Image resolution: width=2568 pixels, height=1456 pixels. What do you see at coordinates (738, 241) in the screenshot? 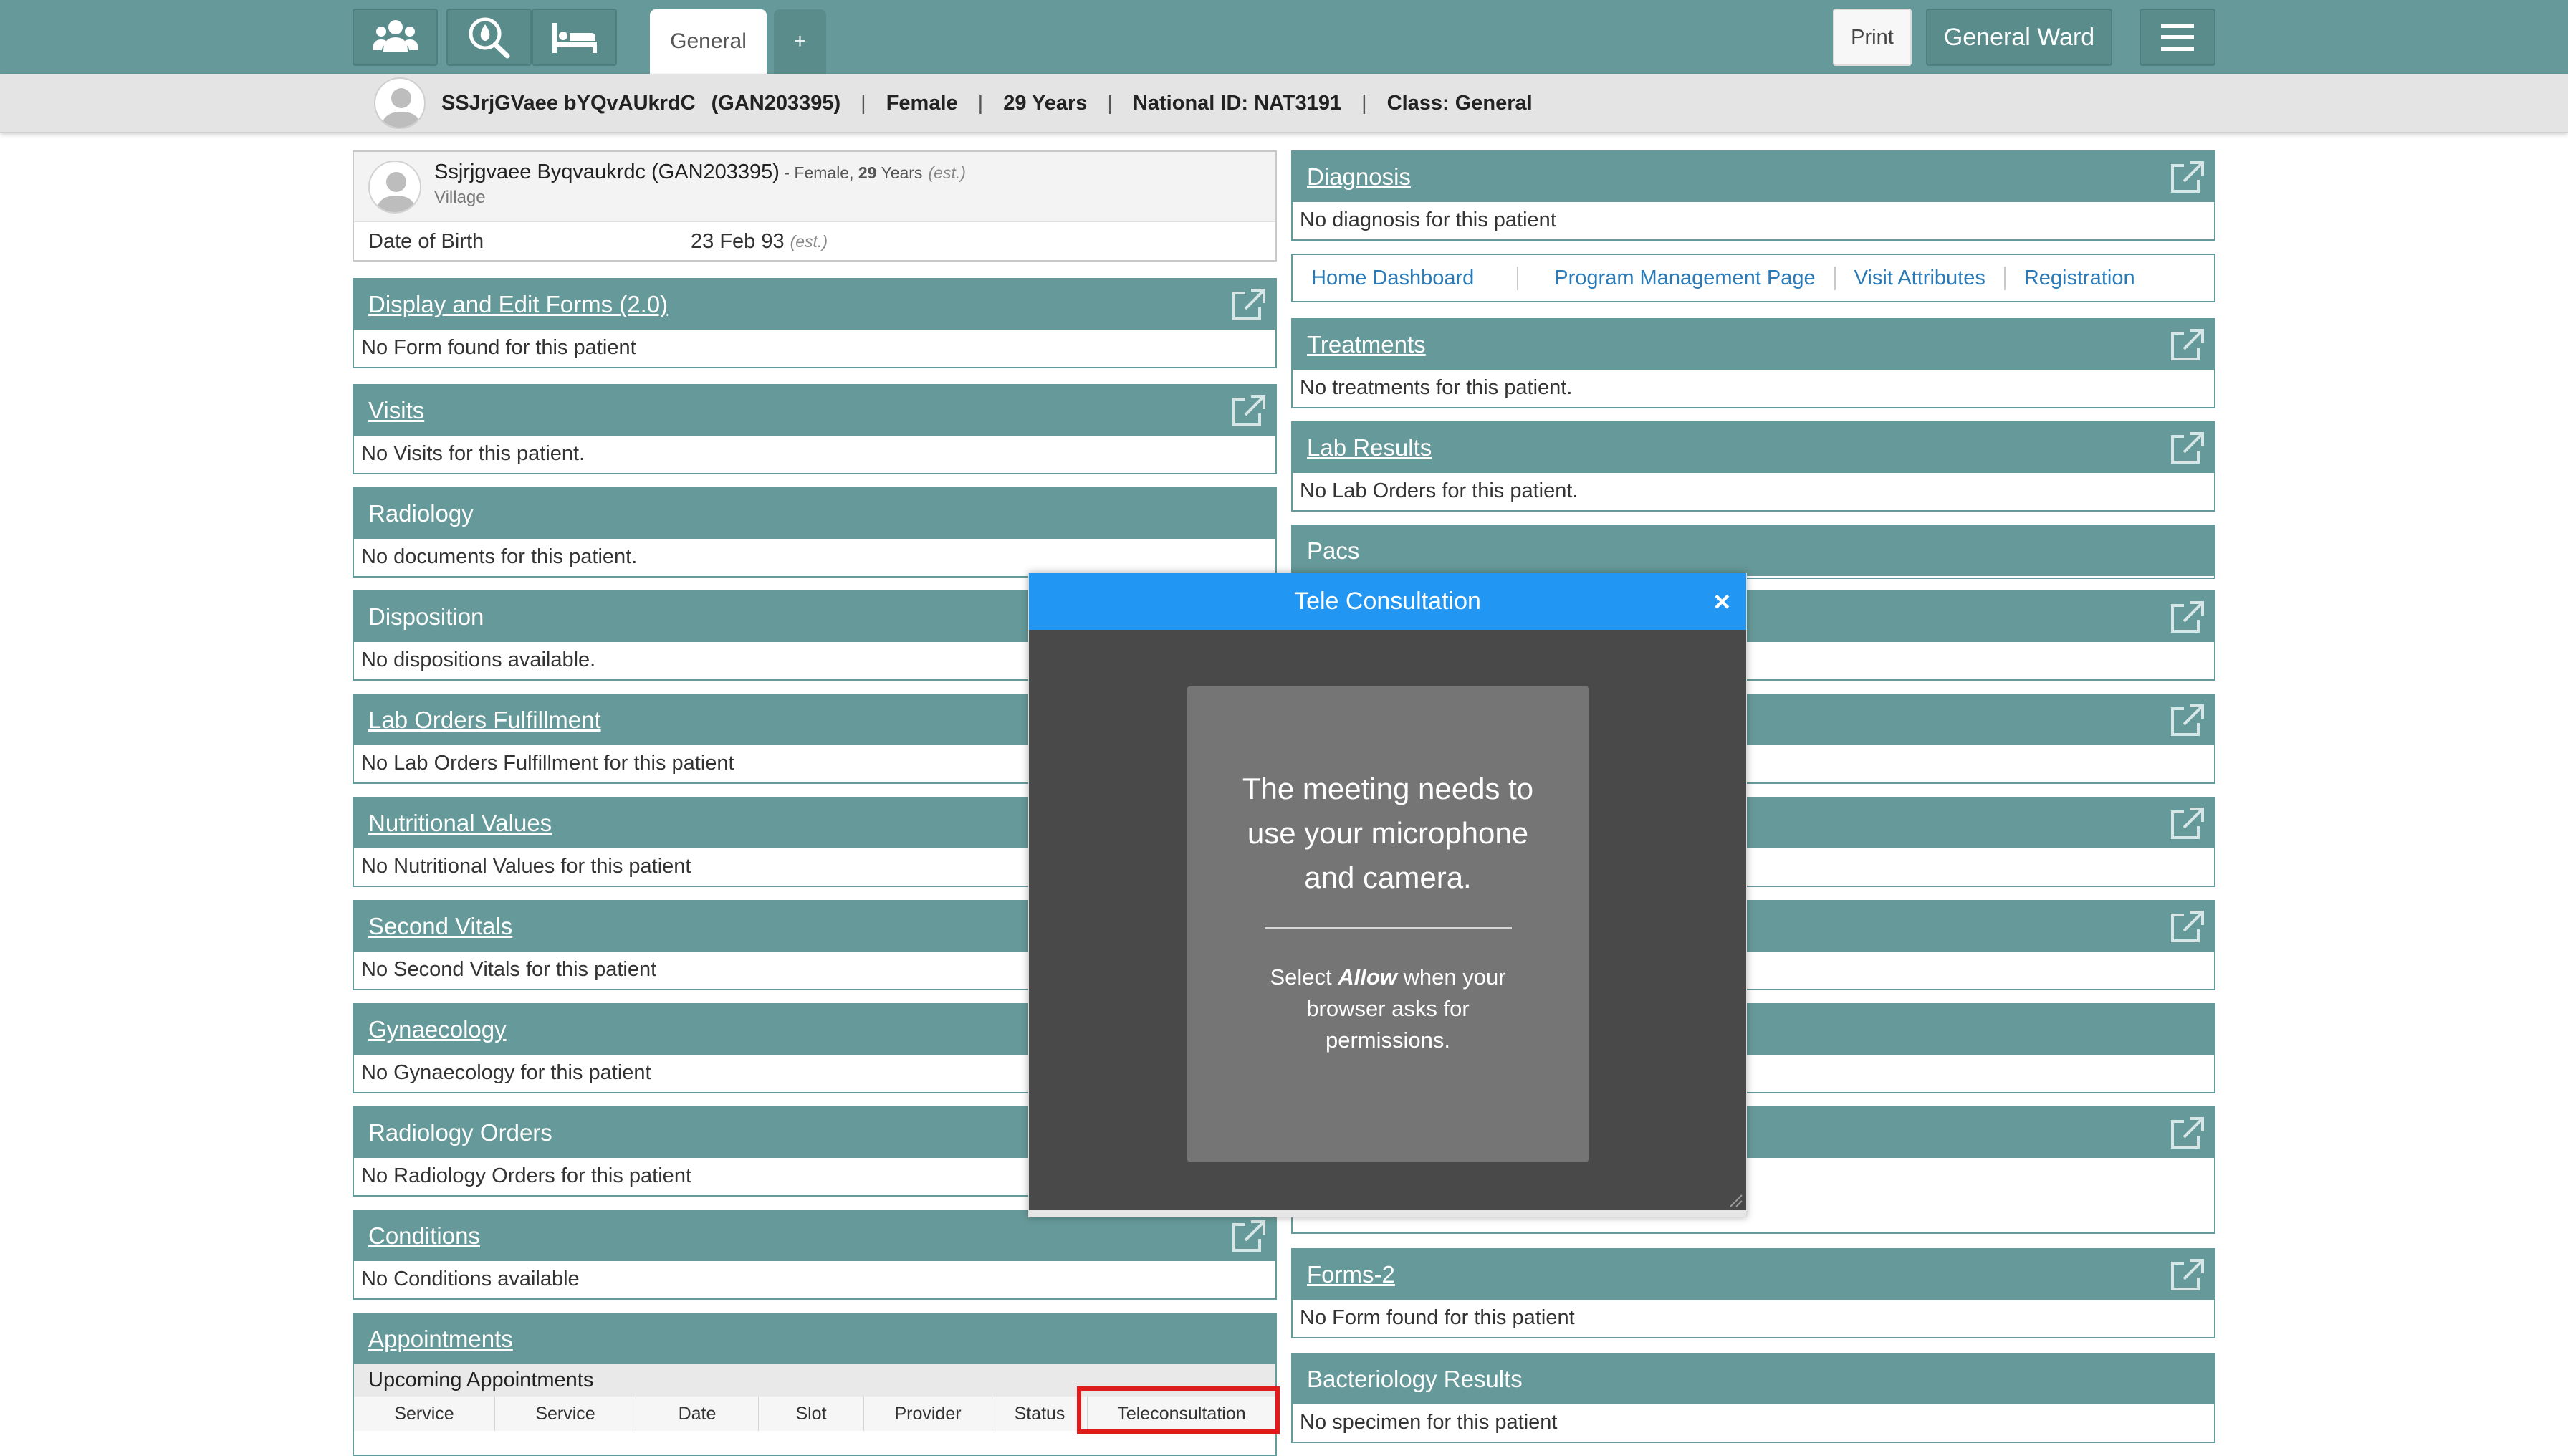
I see `dob-value: 23 Feb 93` at bounding box center [738, 241].